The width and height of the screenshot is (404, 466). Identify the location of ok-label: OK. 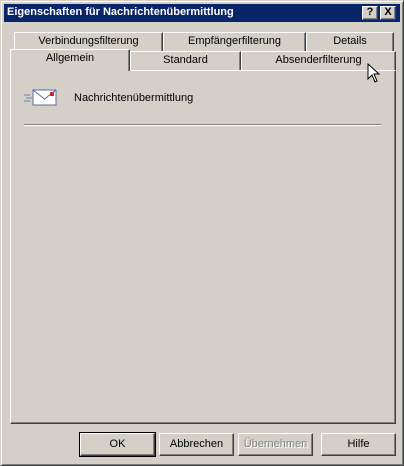
(117, 444).